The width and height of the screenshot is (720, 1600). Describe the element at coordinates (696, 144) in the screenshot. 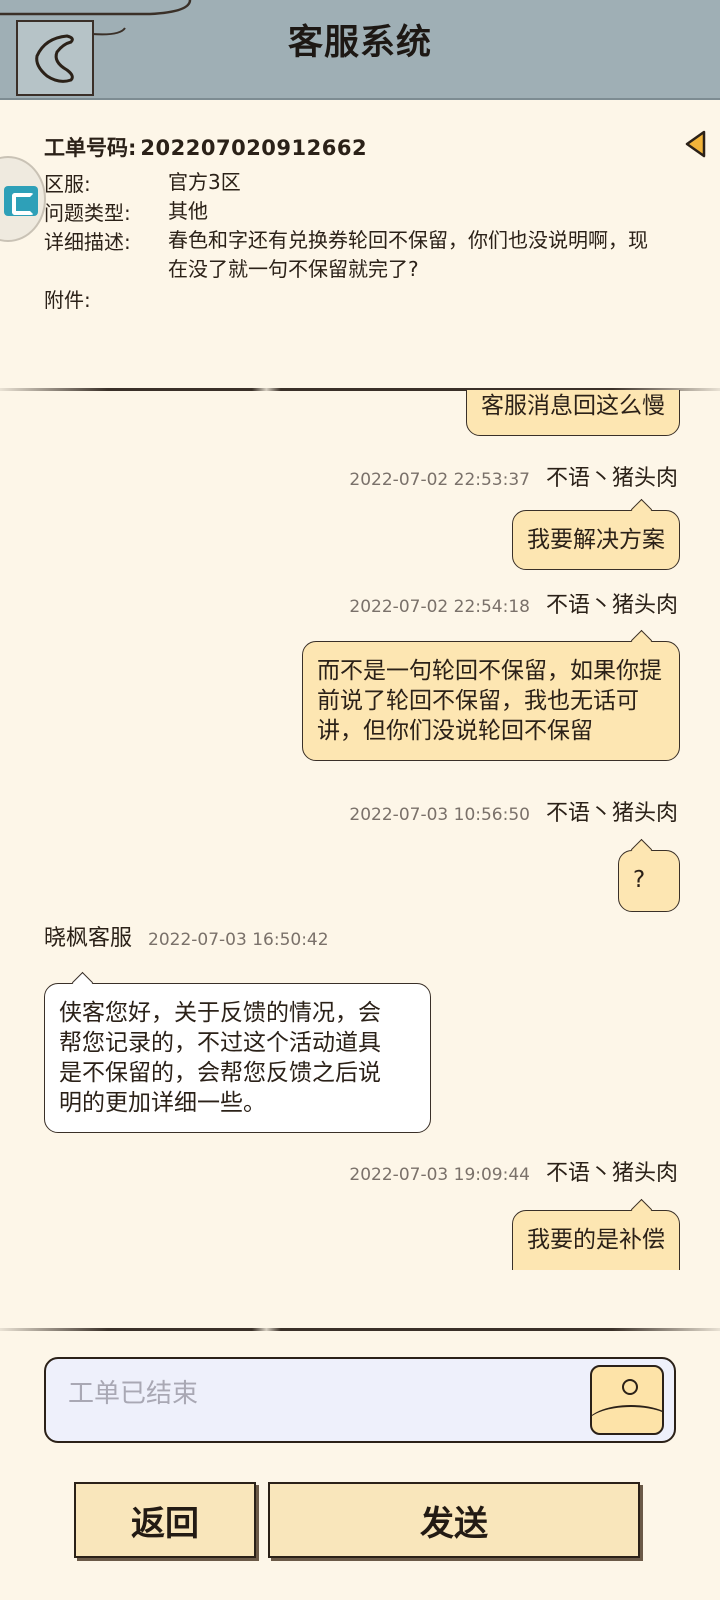

I see `triangle-left-icon` at that location.